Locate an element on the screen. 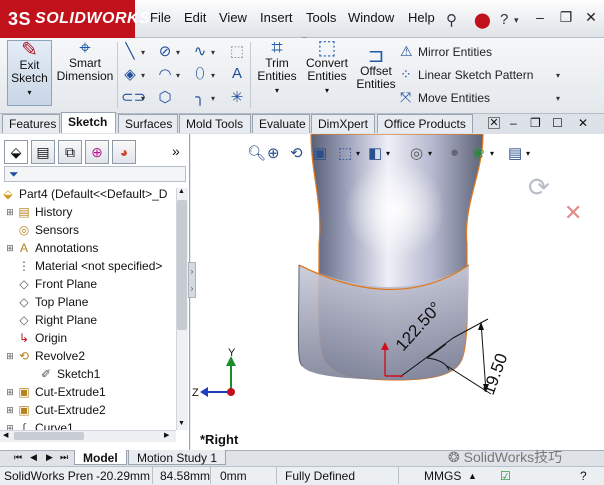  property-manager-tab-icon: ▤ is located at coordinates (43, 152).